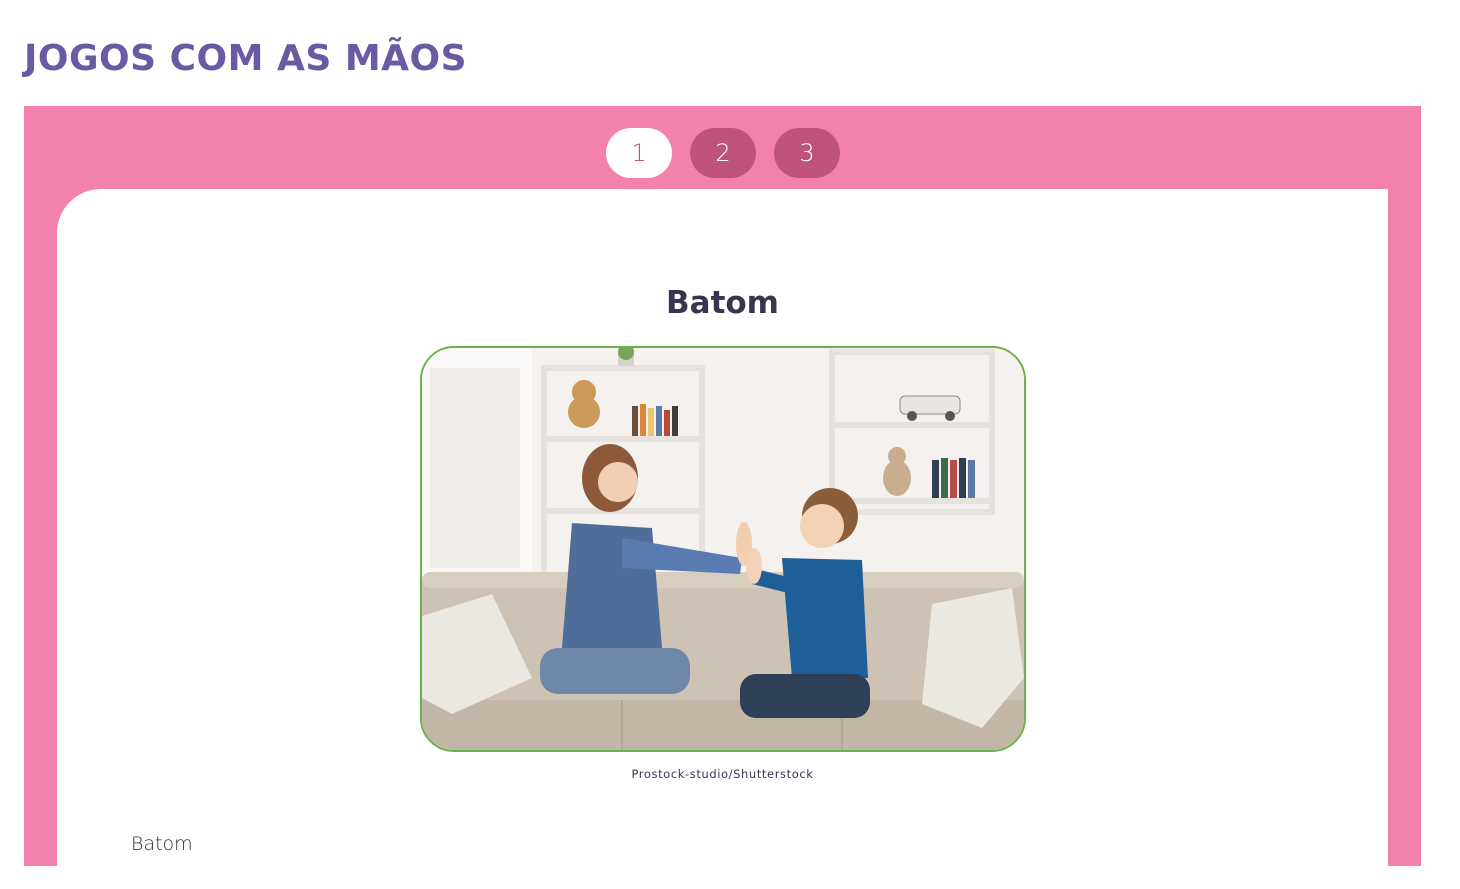  Describe the element at coordinates (246, 58) in the screenshot. I see `page-title: JOGOS COM AS MÃOS` at that location.